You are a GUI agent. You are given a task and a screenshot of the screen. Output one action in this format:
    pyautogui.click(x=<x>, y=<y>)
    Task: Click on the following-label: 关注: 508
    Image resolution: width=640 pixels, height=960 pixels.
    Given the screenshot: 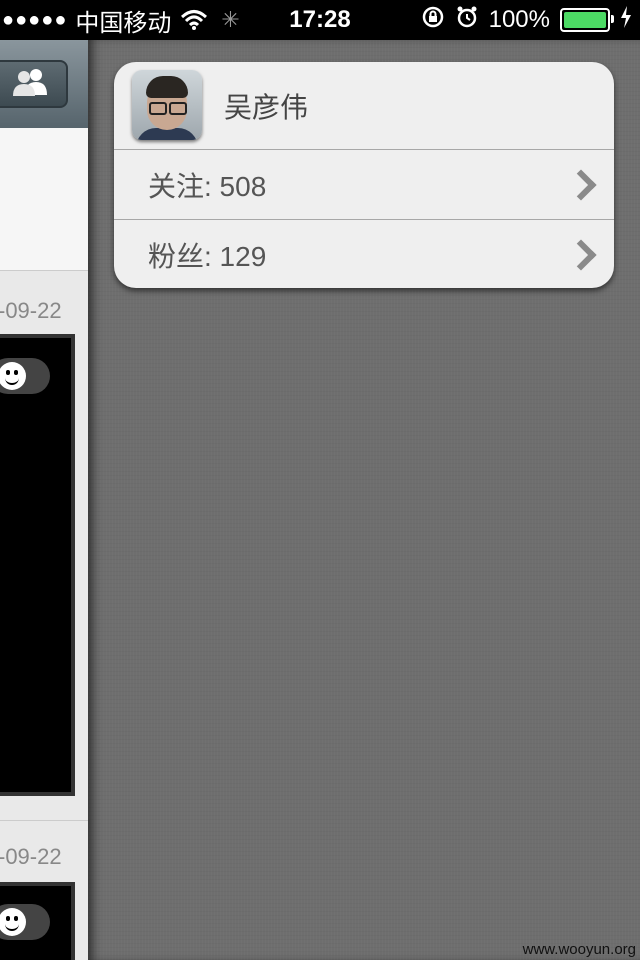 What is the action you would take?
    pyautogui.click(x=207, y=186)
    